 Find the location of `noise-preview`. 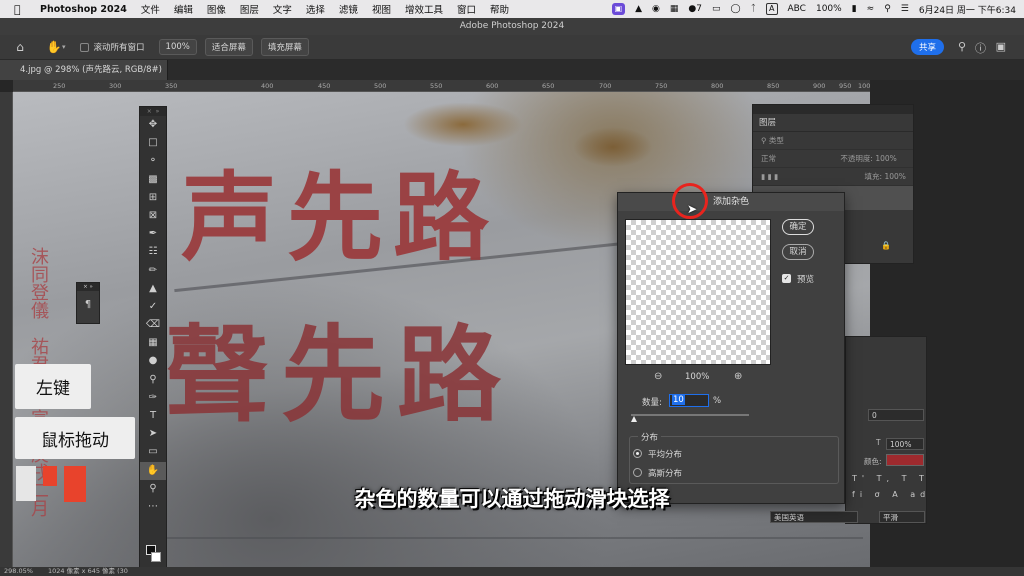

noise-preview is located at coordinates (698, 292).